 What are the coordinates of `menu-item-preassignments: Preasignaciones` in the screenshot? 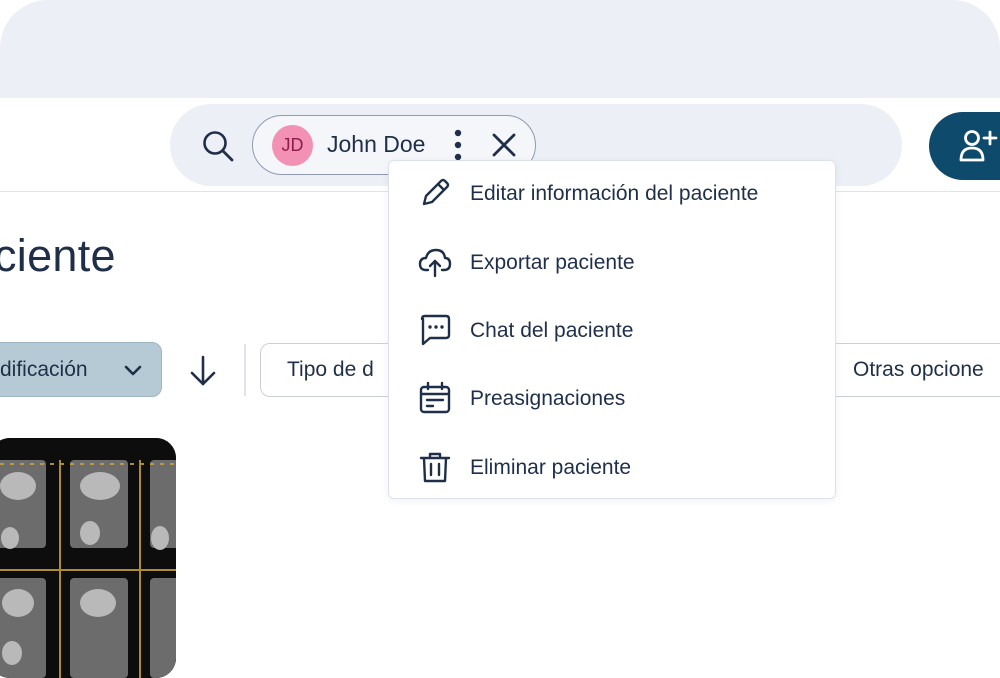 It's located at (612, 398).